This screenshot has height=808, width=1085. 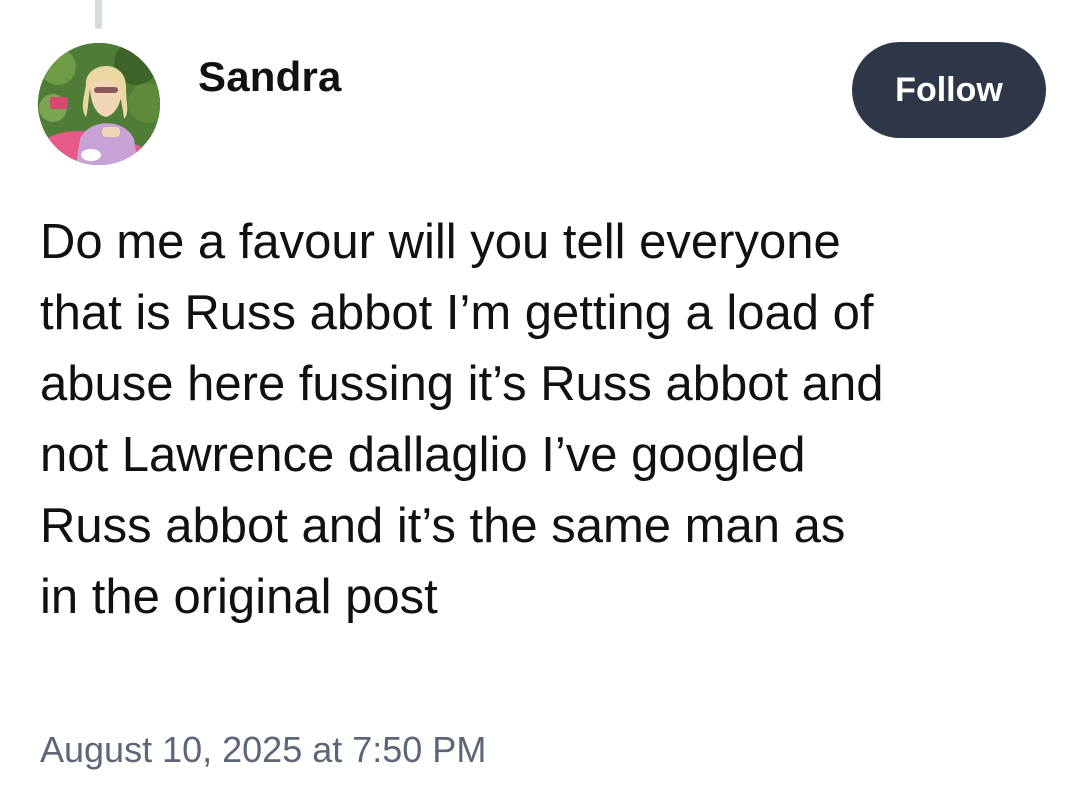 I want to click on avatar, so click(x=99, y=104).